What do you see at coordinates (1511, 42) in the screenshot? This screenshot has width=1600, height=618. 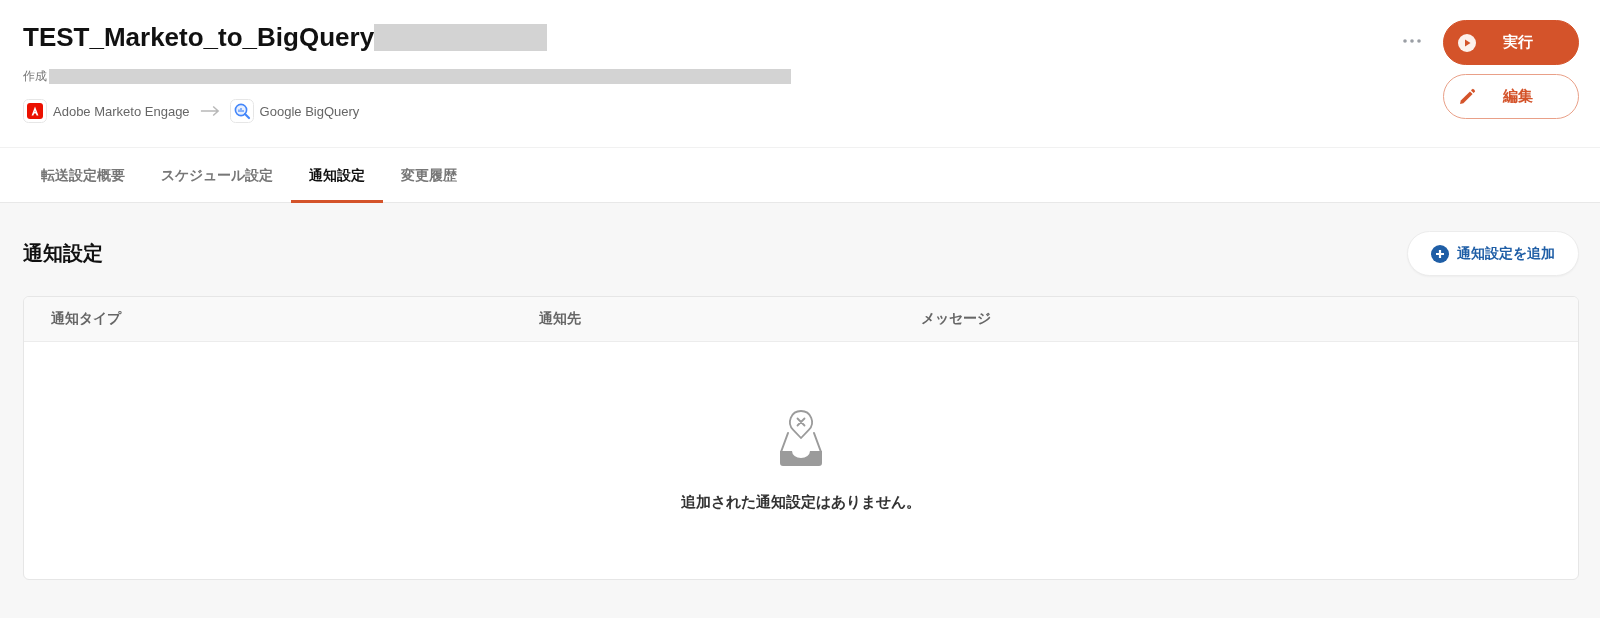 I see `run-button: 実行` at bounding box center [1511, 42].